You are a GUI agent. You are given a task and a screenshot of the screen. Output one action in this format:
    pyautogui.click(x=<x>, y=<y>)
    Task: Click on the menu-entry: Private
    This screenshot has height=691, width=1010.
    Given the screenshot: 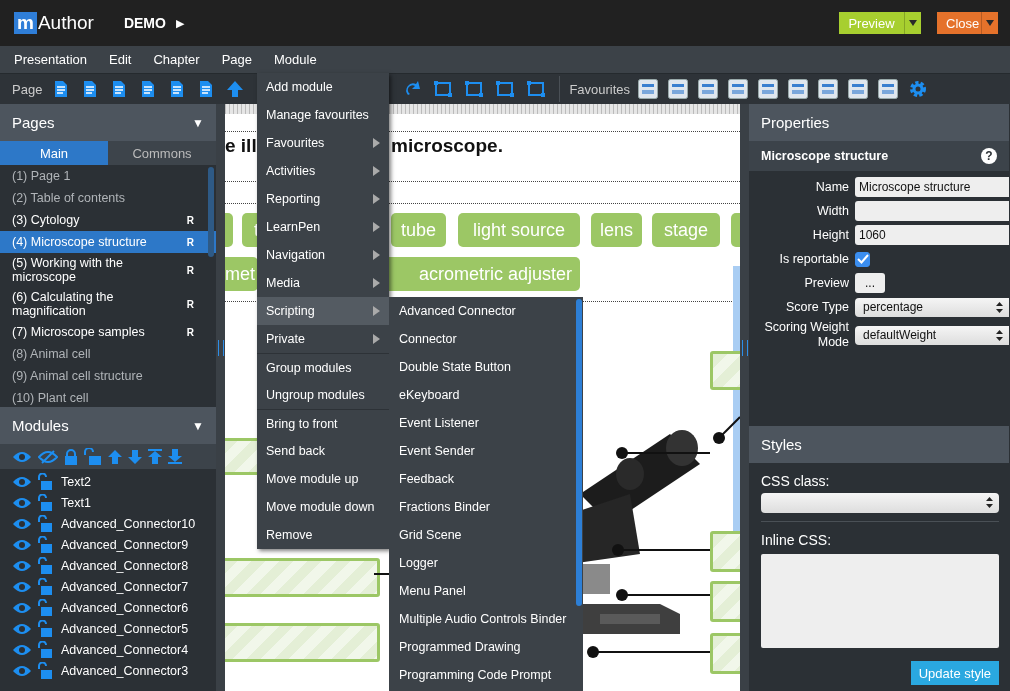 What is the action you would take?
    pyautogui.click(x=323, y=339)
    